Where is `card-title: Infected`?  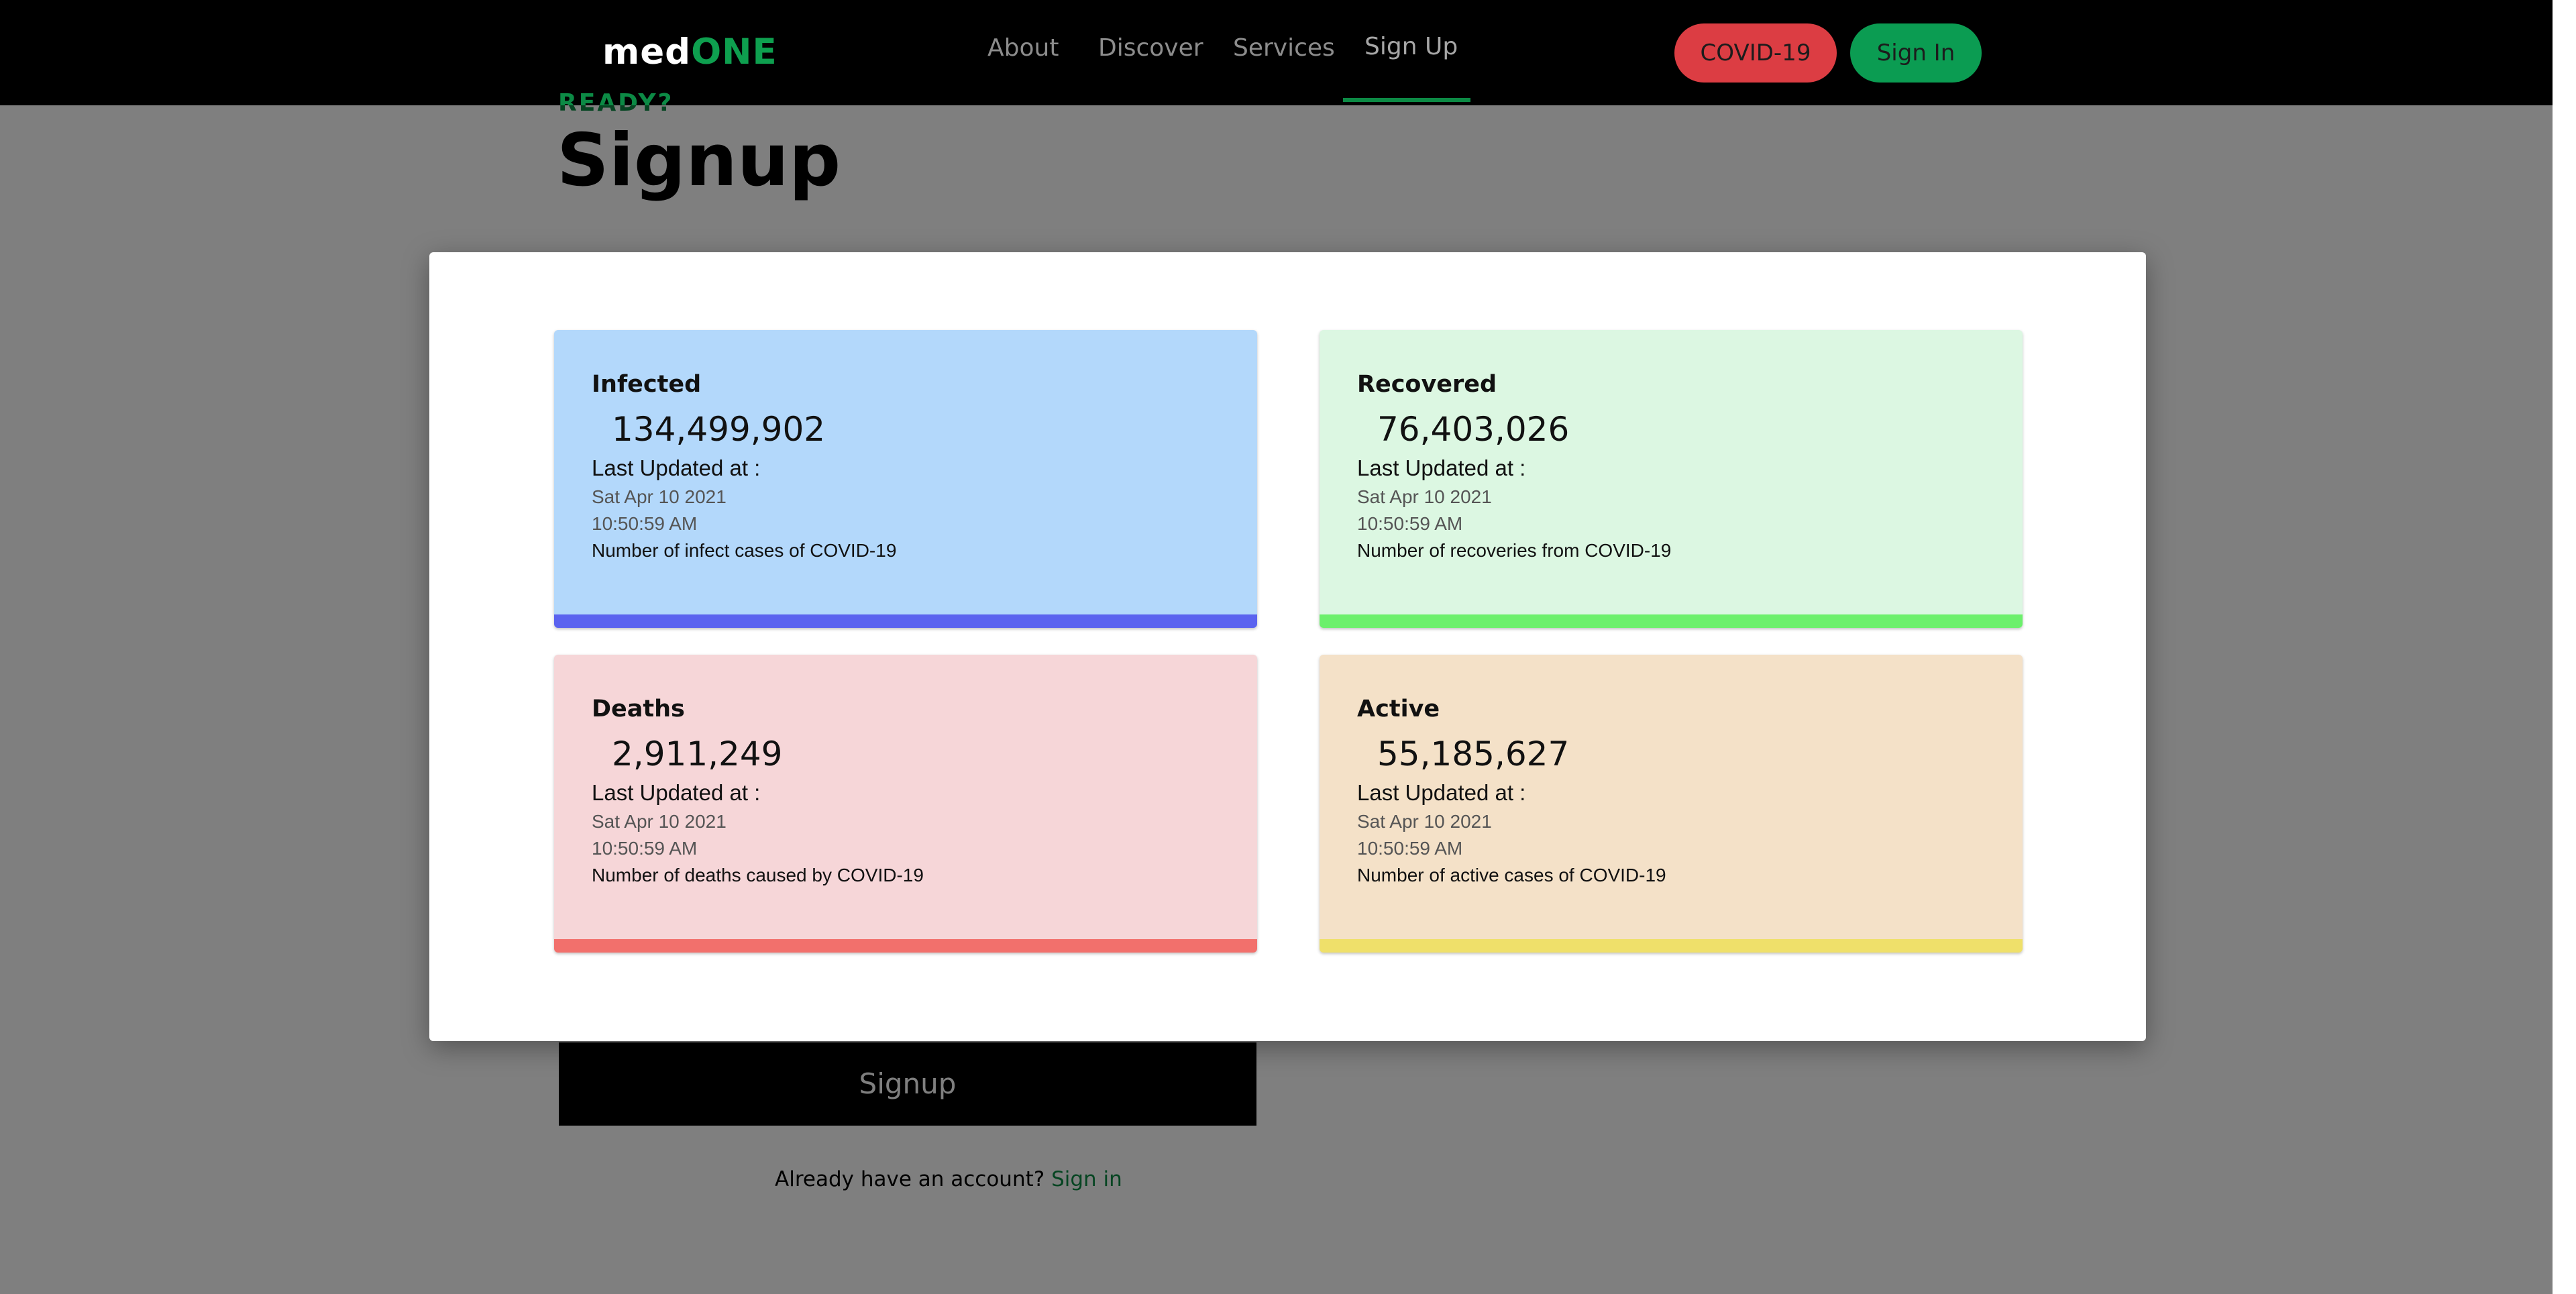
card-title: Infected is located at coordinates (647, 384).